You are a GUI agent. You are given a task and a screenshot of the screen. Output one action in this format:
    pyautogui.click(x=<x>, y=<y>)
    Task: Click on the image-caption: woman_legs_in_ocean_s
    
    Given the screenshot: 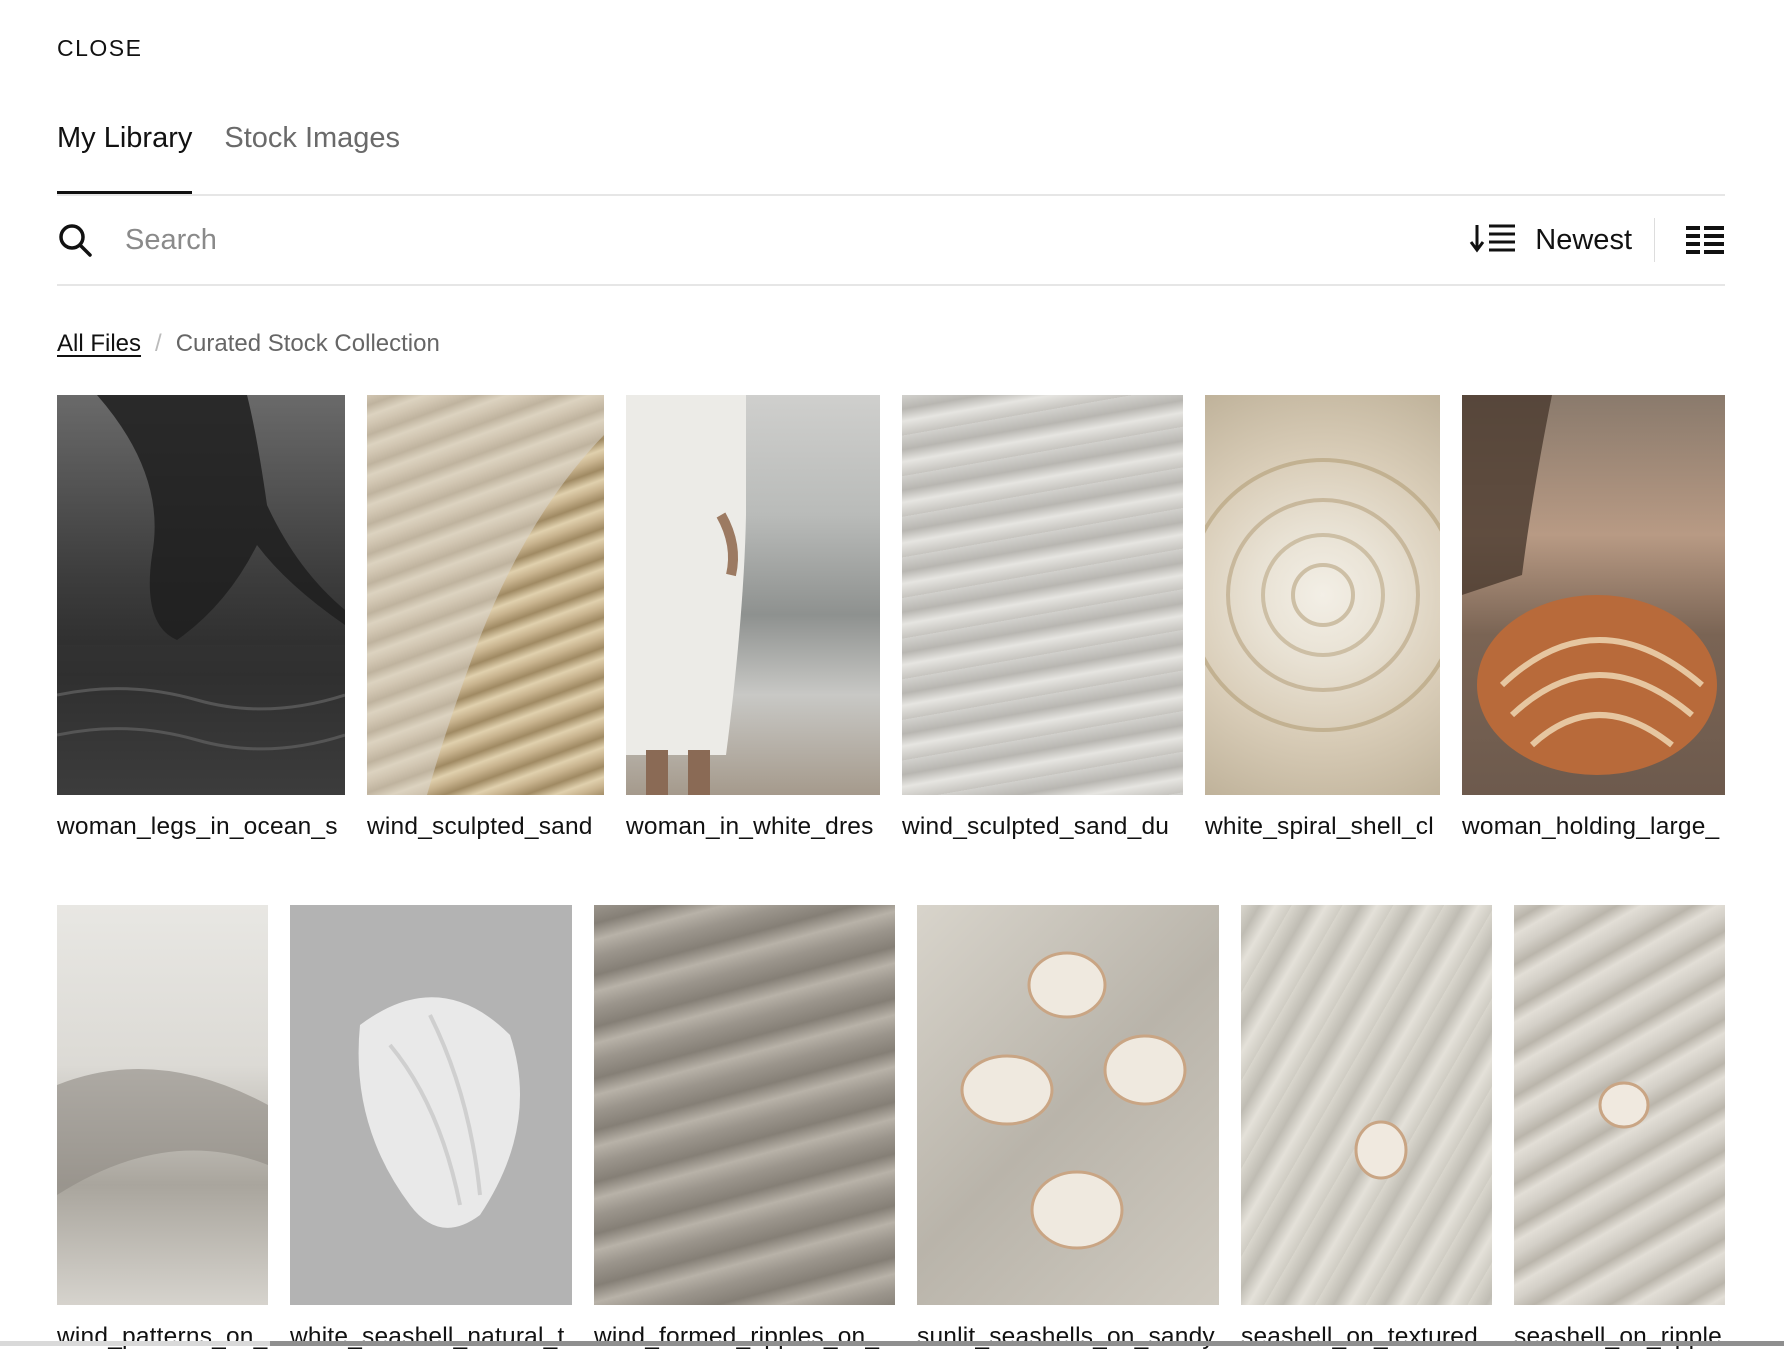 What is the action you would take?
    pyautogui.click(x=197, y=826)
    